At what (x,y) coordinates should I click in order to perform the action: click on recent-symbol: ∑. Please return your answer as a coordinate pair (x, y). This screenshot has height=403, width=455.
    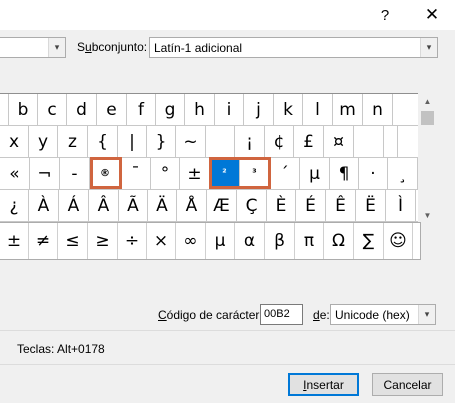
    Looking at the image, I should click on (369, 241).